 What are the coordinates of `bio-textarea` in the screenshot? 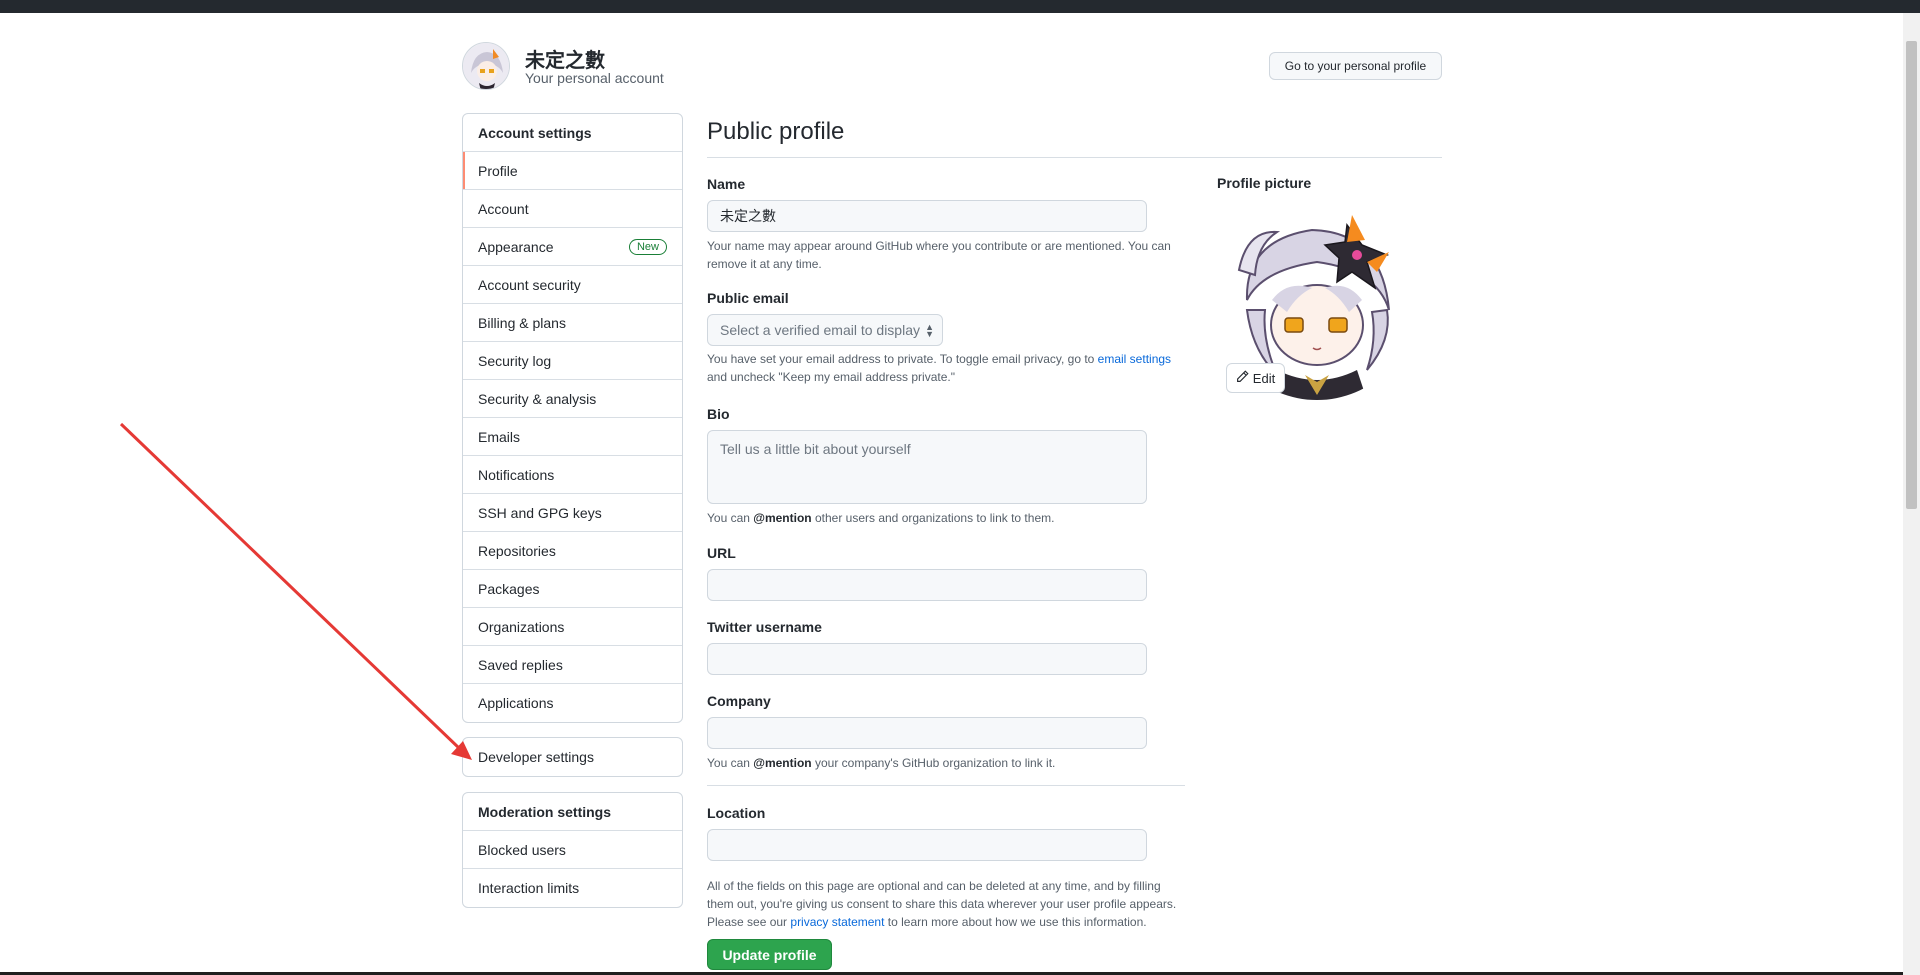 It's located at (927, 467).